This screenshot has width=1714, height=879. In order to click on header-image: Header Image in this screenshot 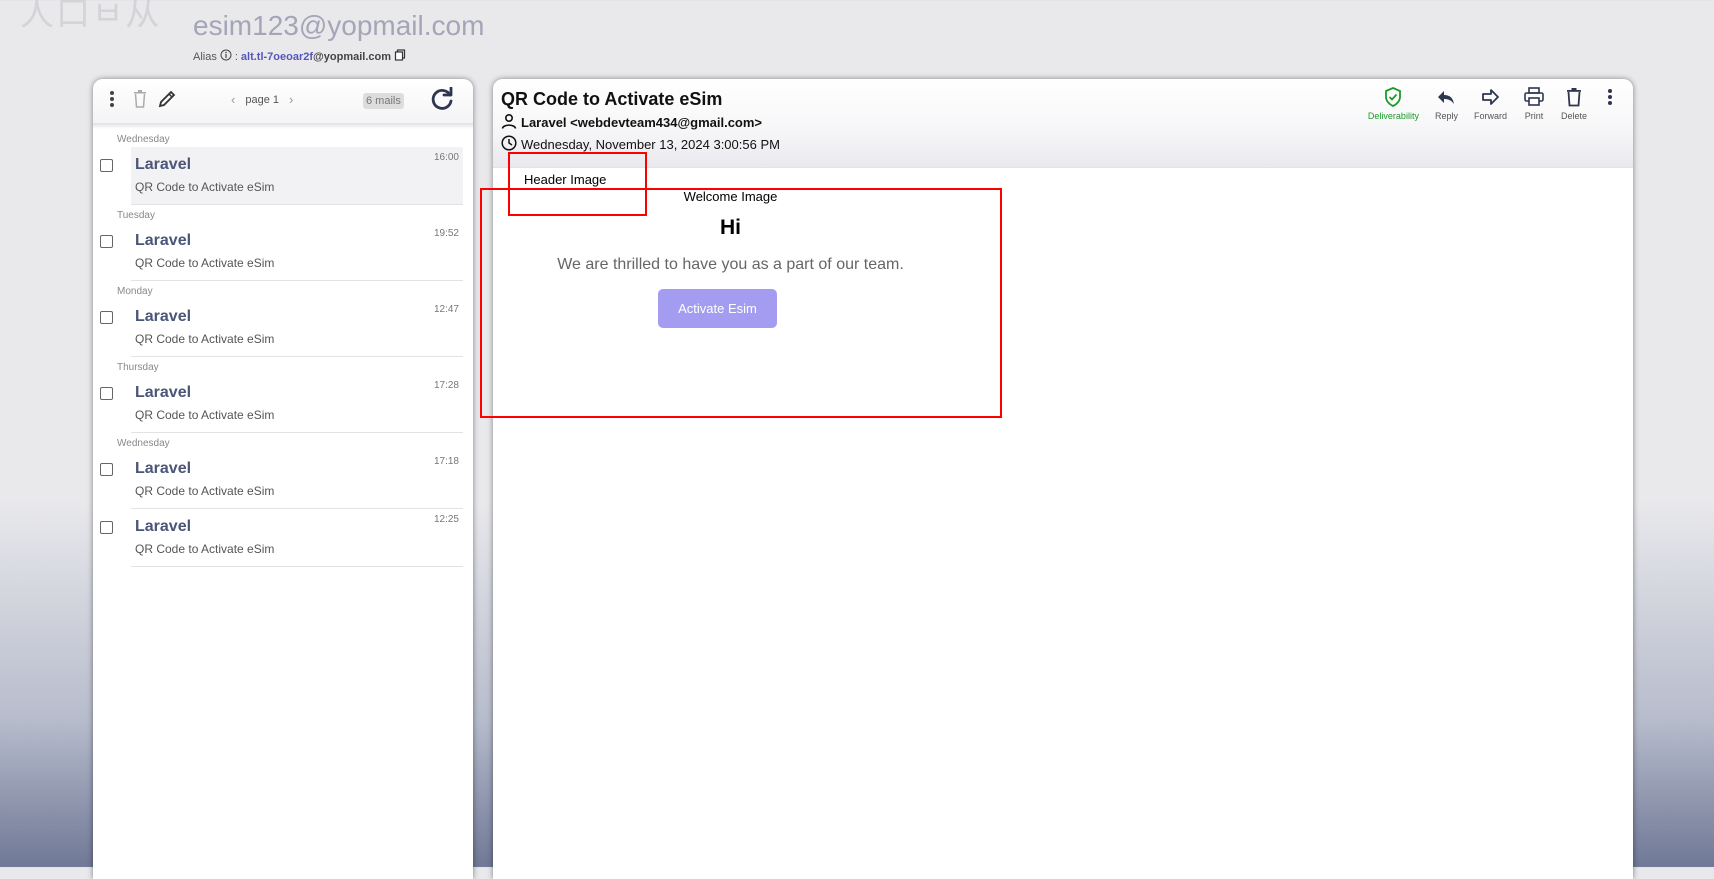, I will do `click(565, 179)`.